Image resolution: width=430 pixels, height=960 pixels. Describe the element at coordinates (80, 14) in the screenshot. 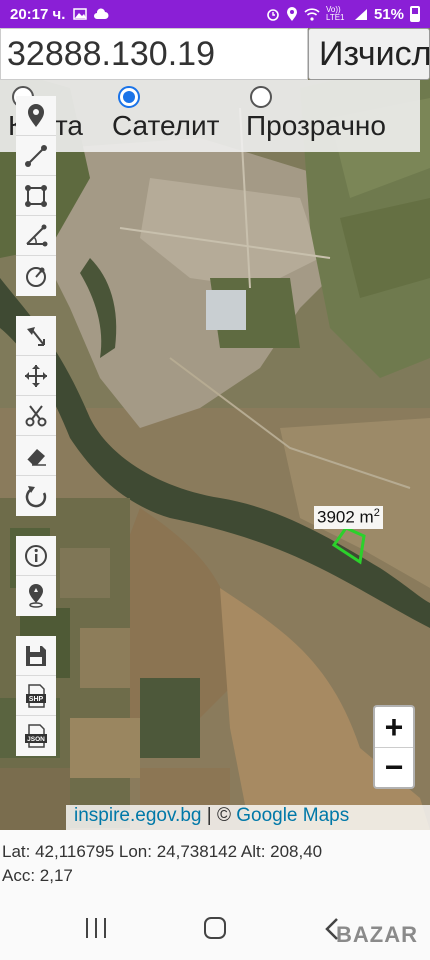

I see `gallery-icon` at that location.